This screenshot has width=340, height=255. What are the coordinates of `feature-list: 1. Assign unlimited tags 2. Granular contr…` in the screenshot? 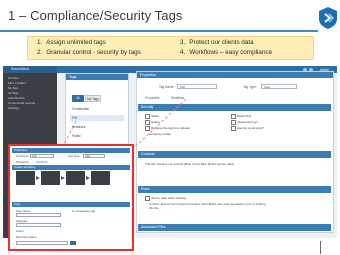 It's located at (170, 48).